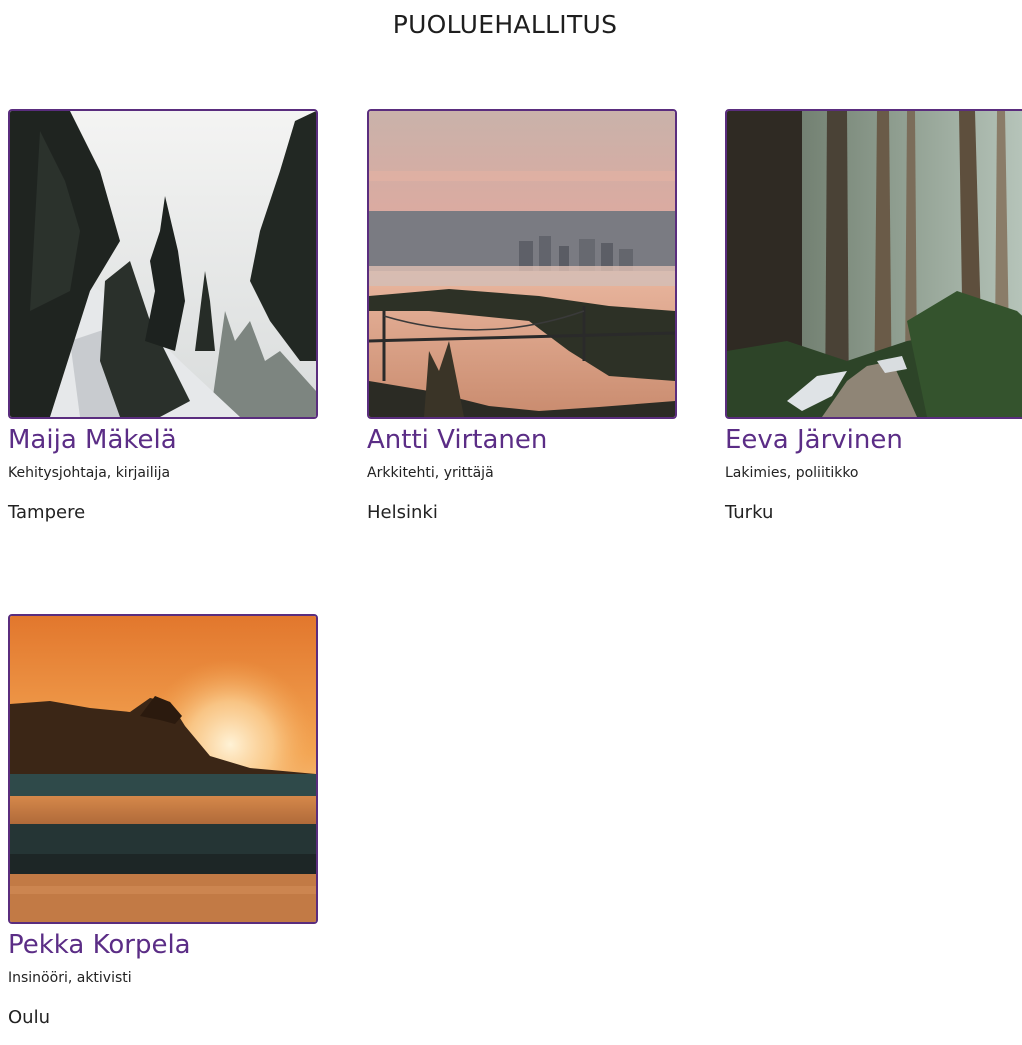 This screenshot has width=1022, height=1045. Describe the element at coordinates (792, 473) in the screenshot. I see `member-role: Lakimies, poliitikko` at that location.